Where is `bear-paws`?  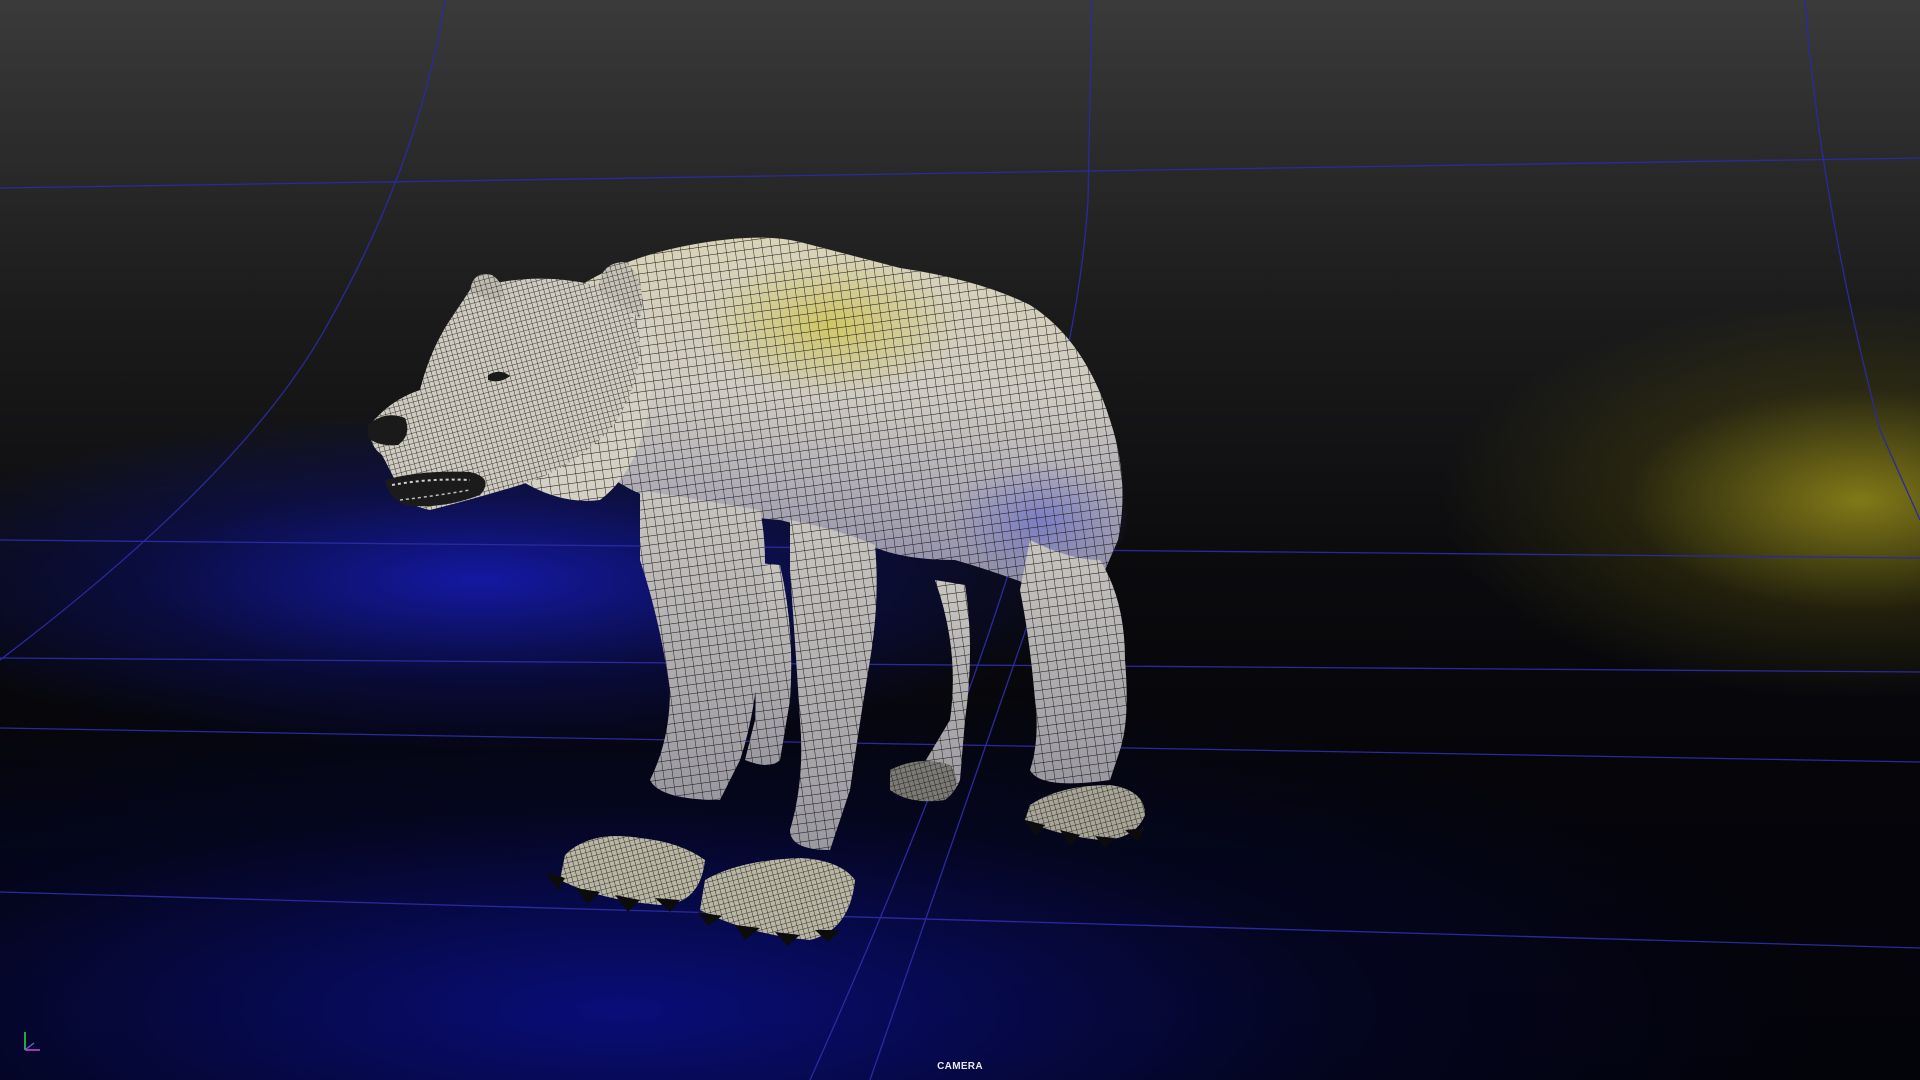 bear-paws is located at coordinates (852, 850).